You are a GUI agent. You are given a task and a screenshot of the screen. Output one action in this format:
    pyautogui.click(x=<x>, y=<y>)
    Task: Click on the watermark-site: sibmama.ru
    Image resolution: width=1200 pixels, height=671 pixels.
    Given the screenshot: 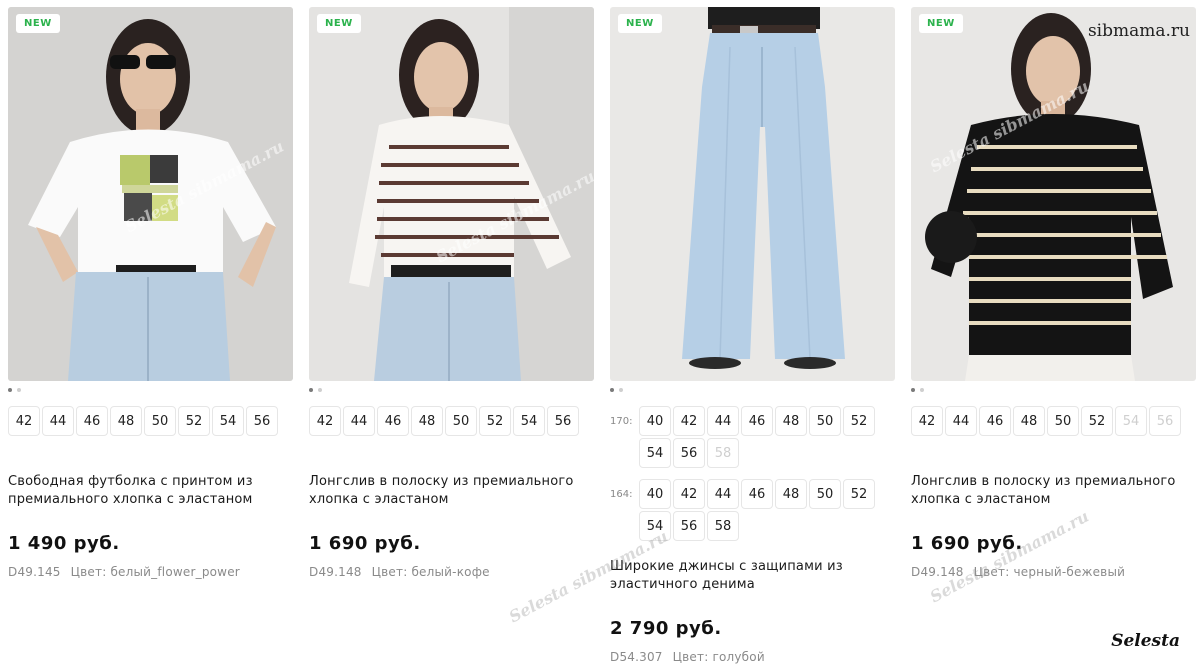 What is the action you would take?
    pyautogui.click(x=1138, y=31)
    